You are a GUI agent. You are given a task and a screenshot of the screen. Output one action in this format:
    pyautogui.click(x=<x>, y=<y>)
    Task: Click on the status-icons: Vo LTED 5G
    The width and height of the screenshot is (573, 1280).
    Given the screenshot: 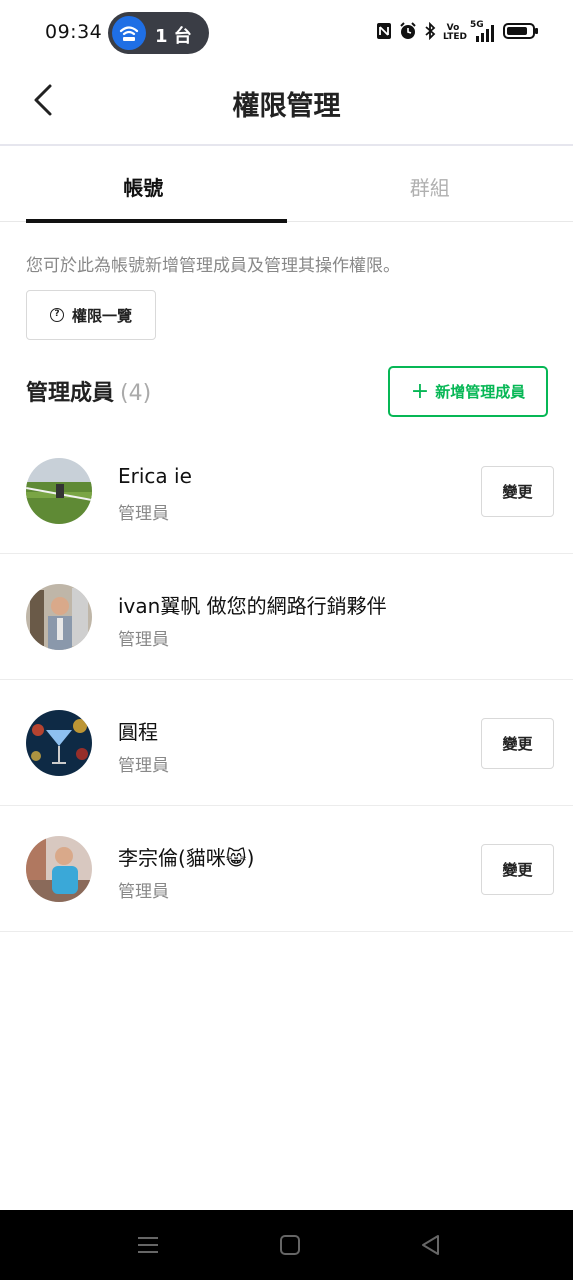 What is the action you would take?
    pyautogui.click(x=457, y=32)
    